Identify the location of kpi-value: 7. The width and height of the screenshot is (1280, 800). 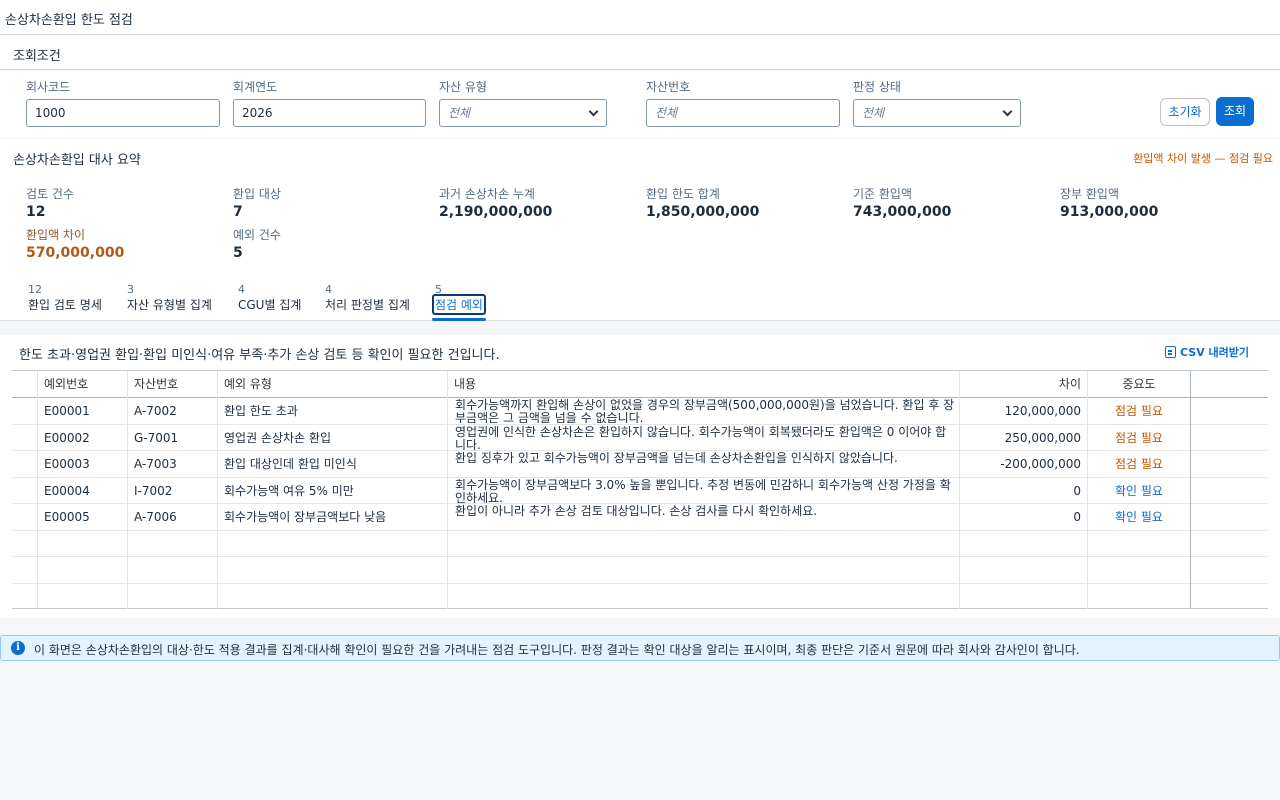
(238, 212).